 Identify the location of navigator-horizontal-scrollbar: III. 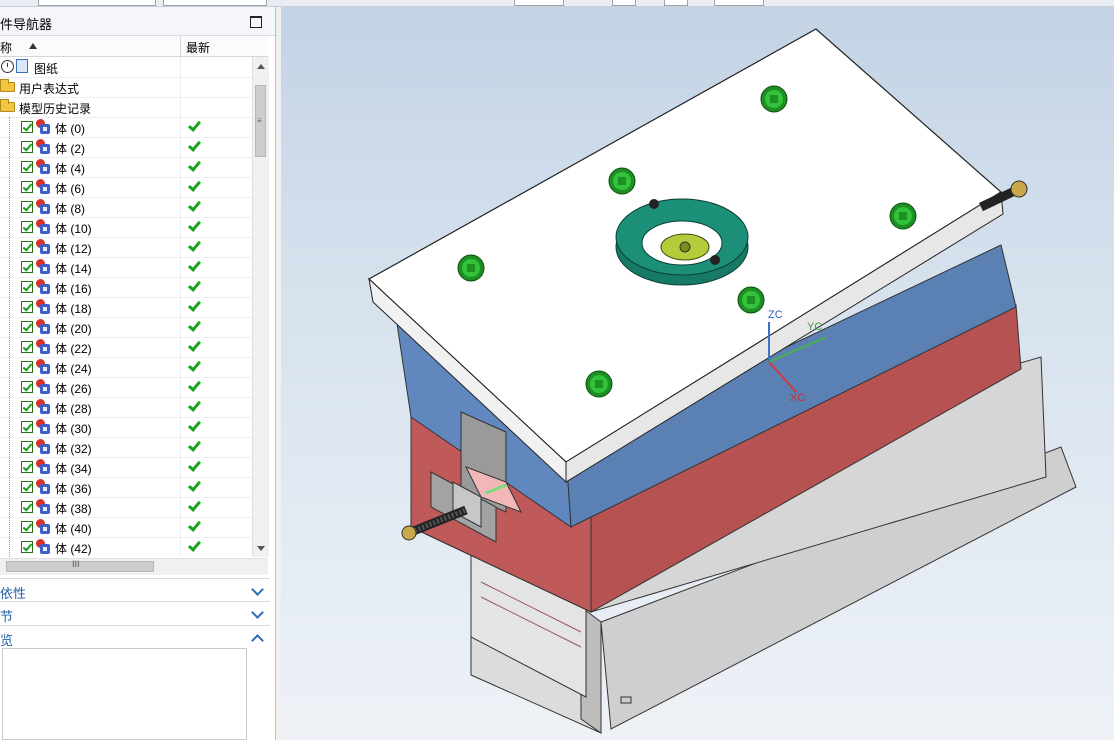
(134, 566).